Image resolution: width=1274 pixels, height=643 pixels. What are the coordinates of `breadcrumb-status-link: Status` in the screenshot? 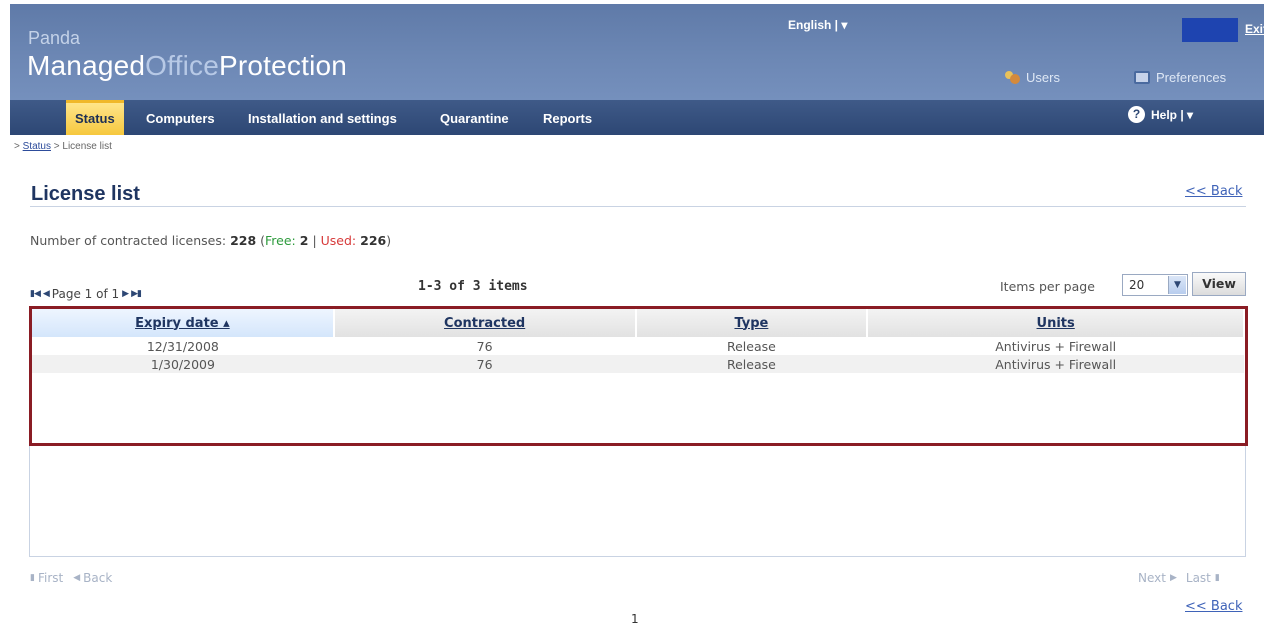 It's located at (37, 146).